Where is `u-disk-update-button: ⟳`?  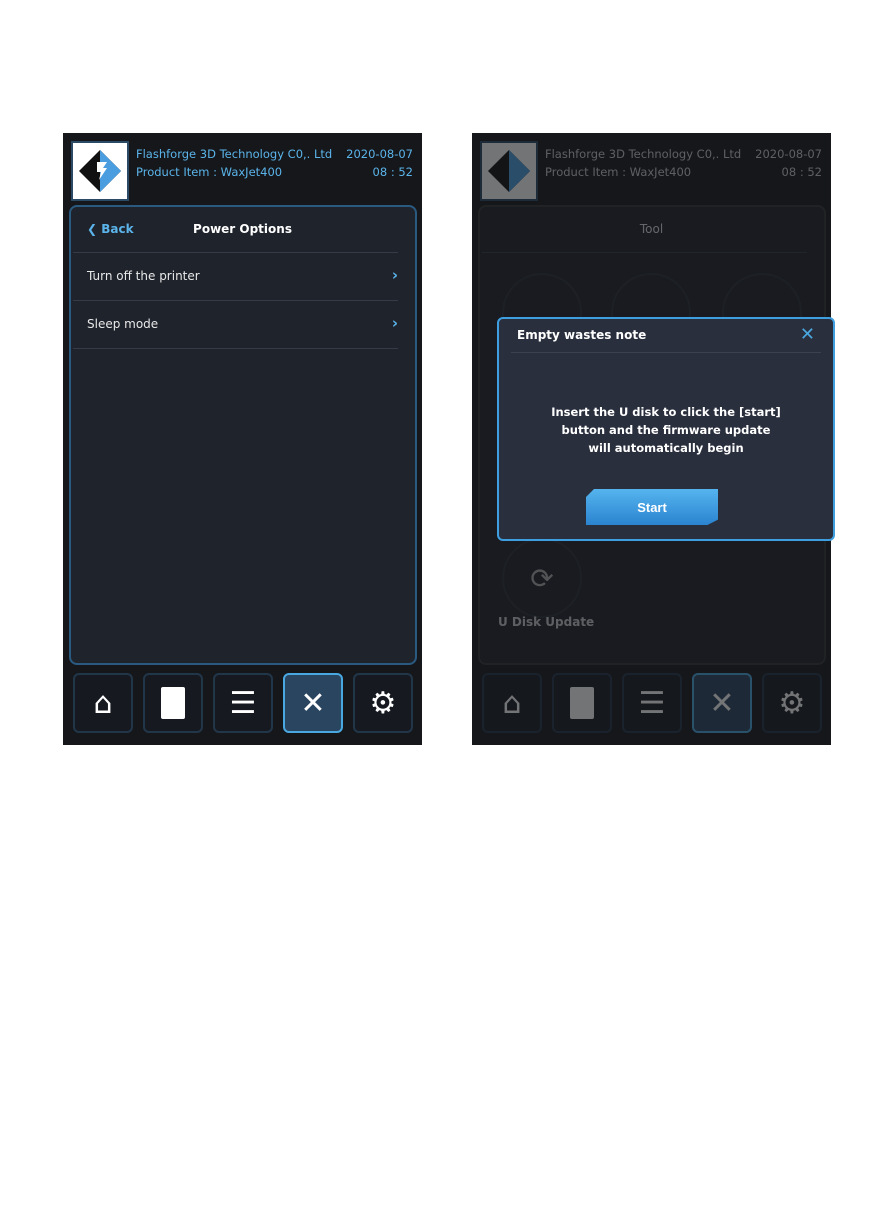 u-disk-update-button: ⟳ is located at coordinates (542, 578).